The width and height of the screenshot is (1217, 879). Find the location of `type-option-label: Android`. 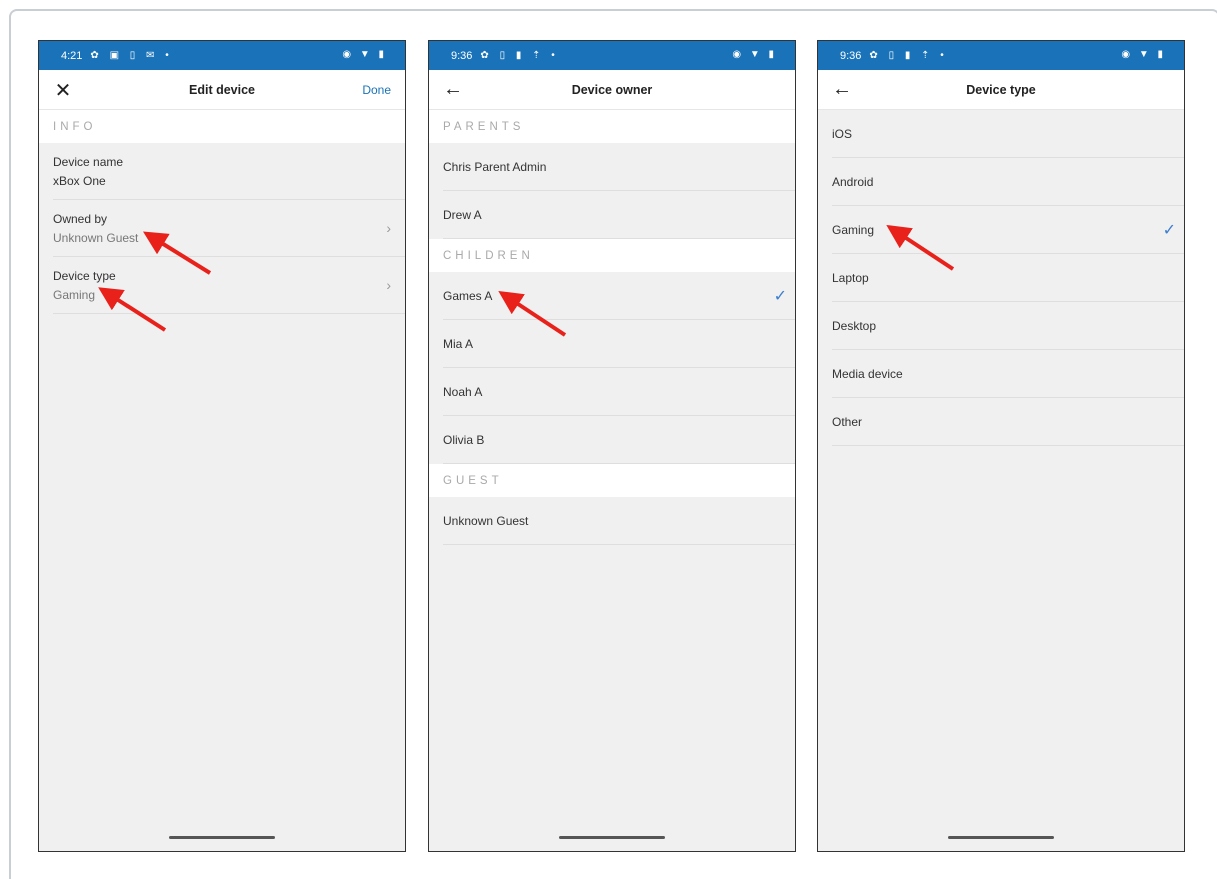

type-option-label: Android is located at coordinates (853, 181).